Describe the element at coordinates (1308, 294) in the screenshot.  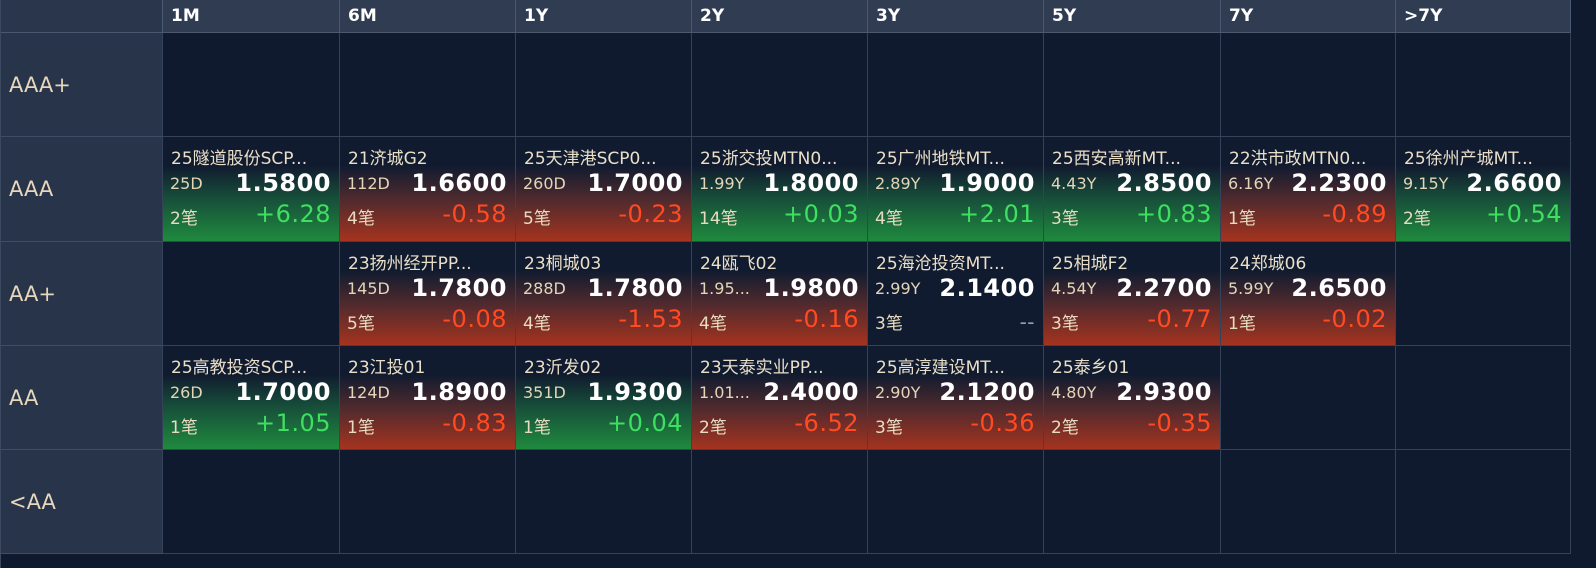
I see `bond-quote-cell: 24郑城06 5.99Y 2.6500 1笔 -0.02` at that location.